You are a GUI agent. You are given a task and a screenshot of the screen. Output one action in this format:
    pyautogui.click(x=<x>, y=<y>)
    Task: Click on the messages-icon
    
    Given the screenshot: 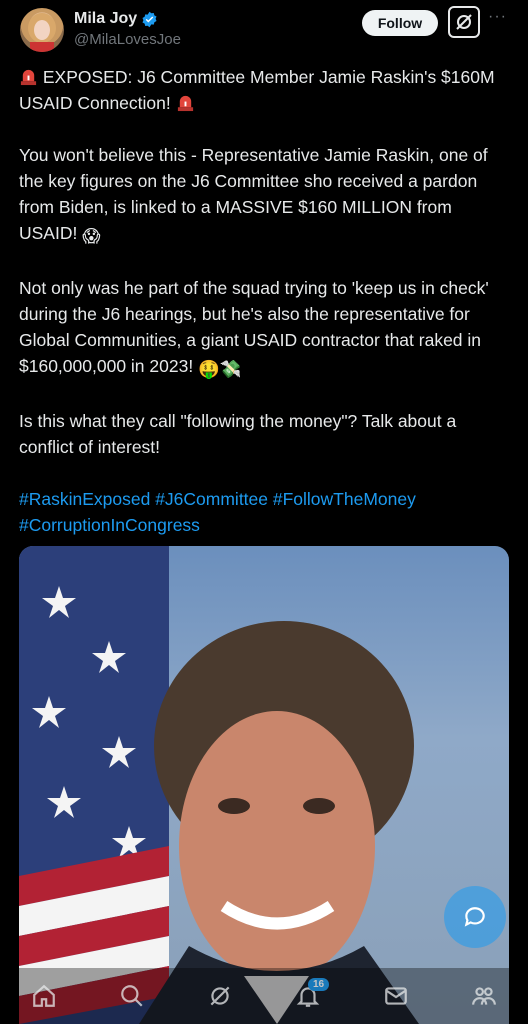 What is the action you would take?
    pyautogui.click(x=396, y=996)
    